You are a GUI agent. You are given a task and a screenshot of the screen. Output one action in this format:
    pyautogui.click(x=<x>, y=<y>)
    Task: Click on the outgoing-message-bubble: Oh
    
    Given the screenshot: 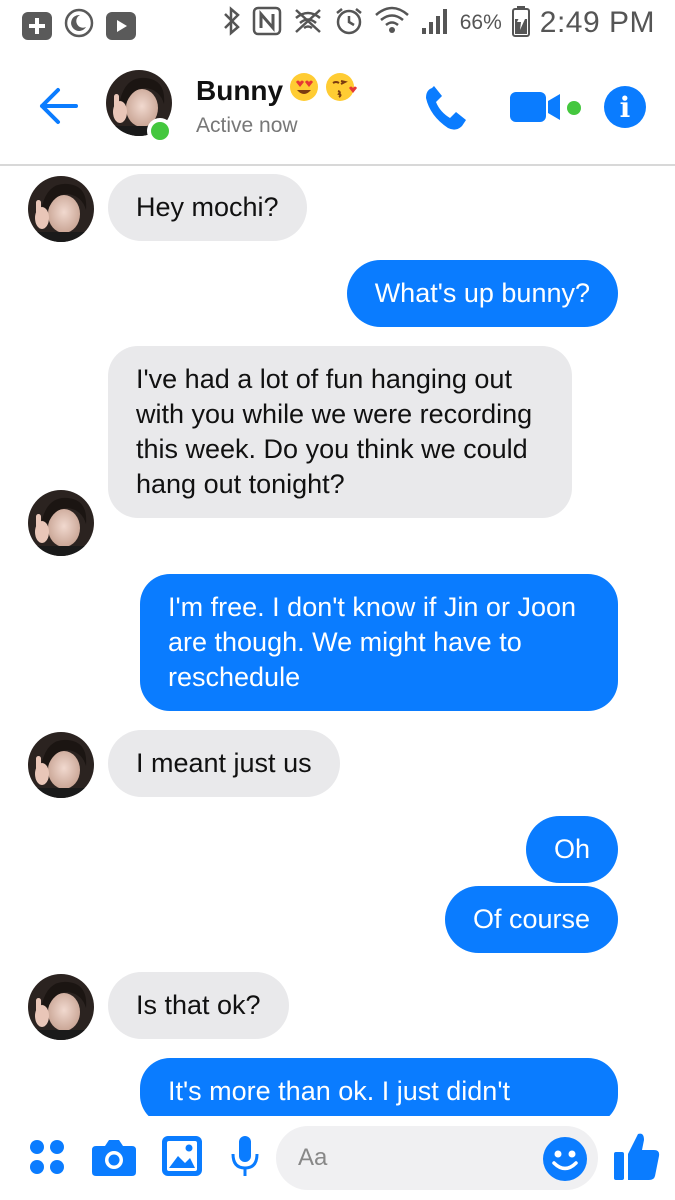 What is the action you would take?
    pyautogui.click(x=571, y=849)
    